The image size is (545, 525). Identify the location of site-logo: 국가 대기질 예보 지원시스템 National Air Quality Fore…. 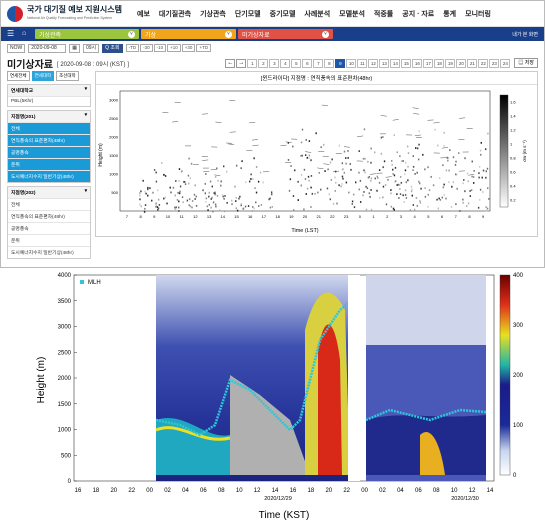
(66, 14).